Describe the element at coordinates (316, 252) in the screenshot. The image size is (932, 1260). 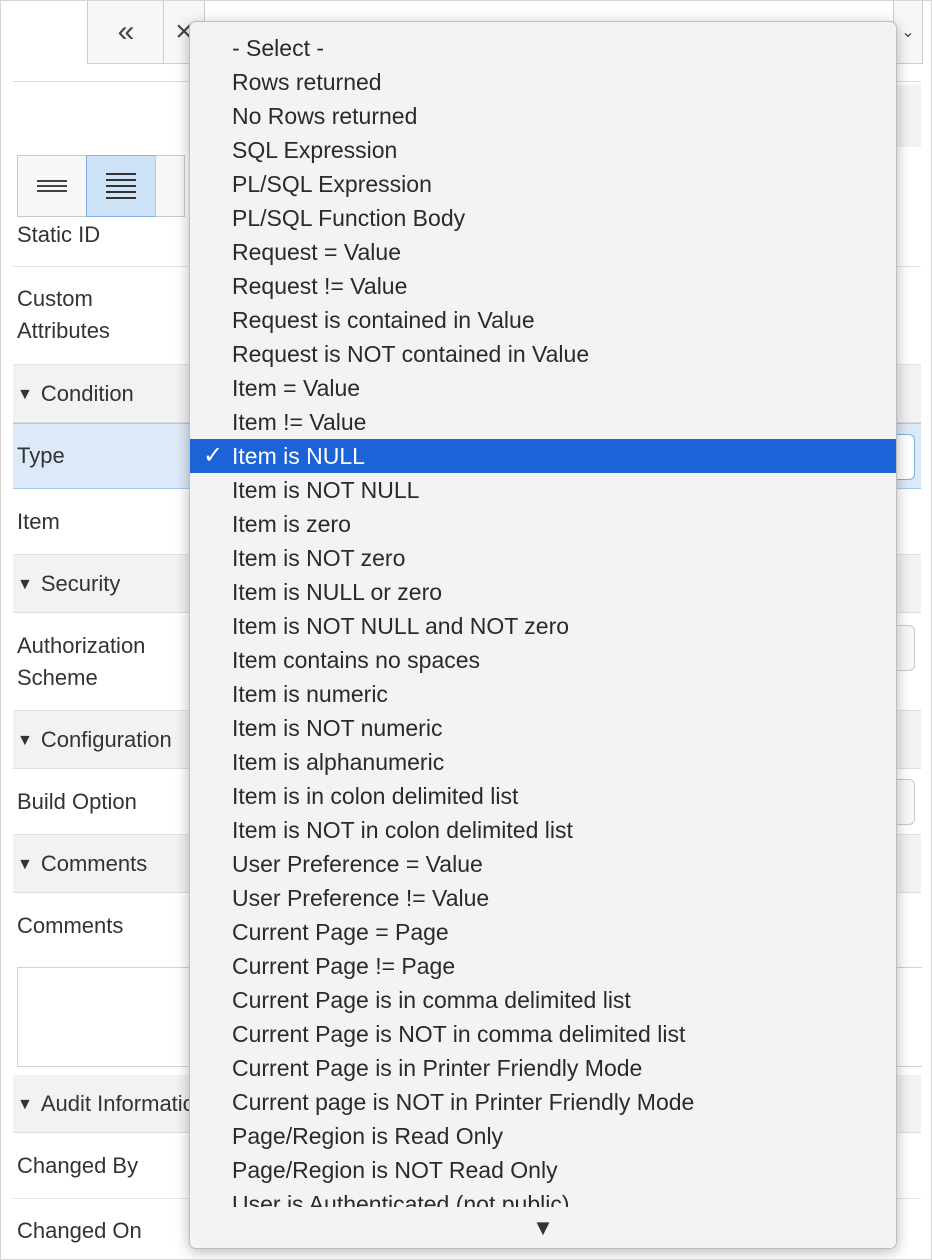
I see `dropdown-option-label: Request = Value` at that location.